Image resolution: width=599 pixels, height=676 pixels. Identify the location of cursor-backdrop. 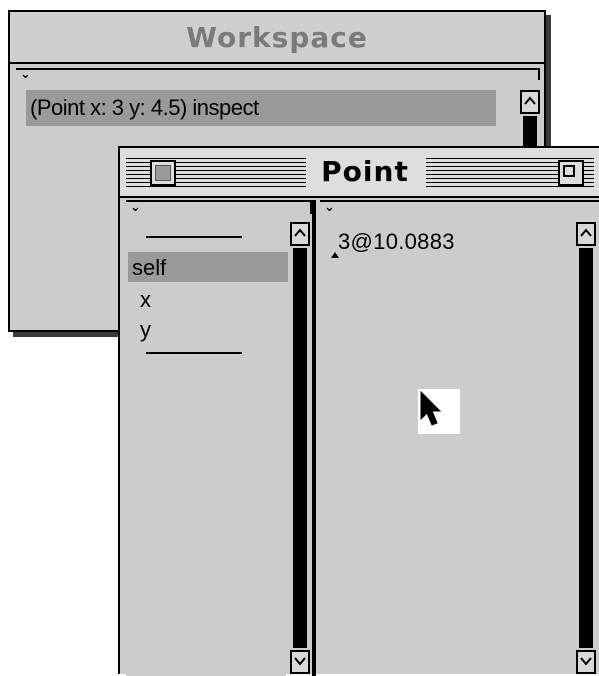
(439, 411).